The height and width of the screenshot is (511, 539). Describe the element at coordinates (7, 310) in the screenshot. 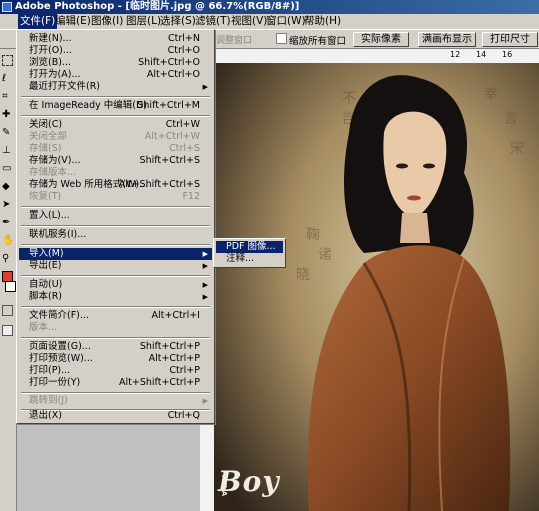

I see `quick-mask-icon` at that location.